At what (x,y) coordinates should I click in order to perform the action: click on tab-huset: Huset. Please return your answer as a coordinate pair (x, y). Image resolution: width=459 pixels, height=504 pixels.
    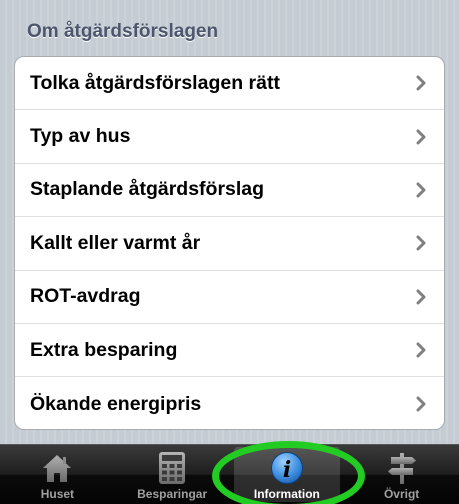
    Looking at the image, I should click on (57, 474).